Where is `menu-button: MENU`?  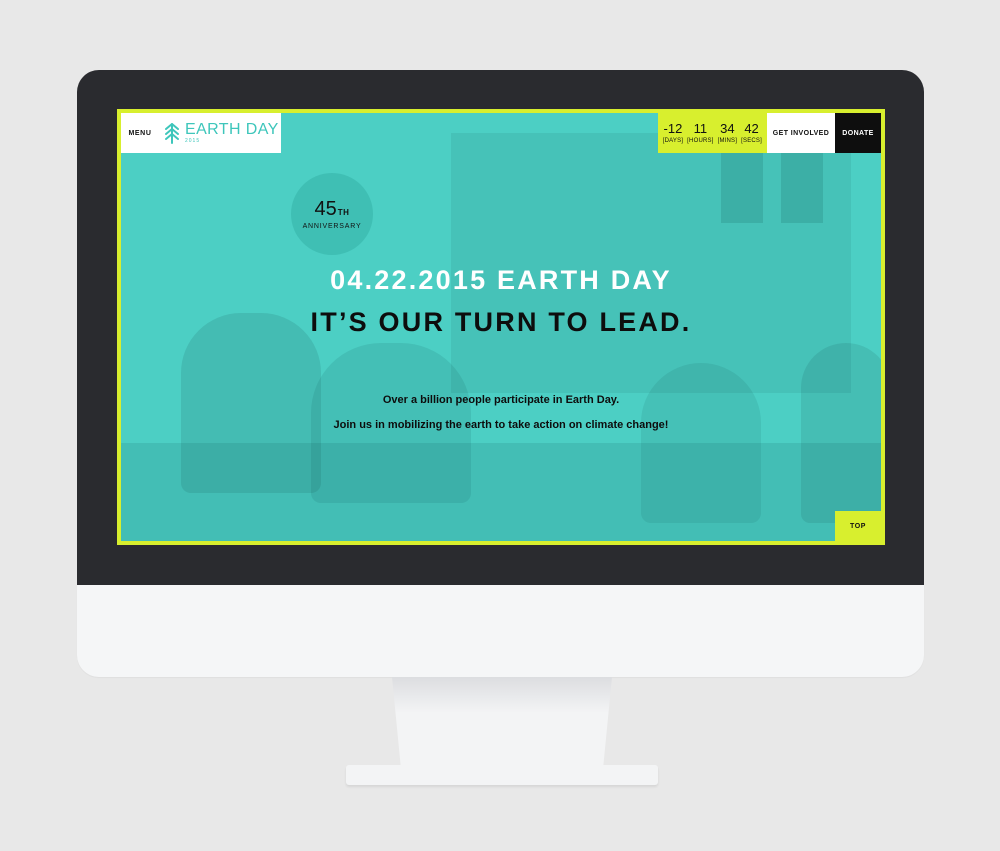
menu-button: MENU is located at coordinates (140, 133).